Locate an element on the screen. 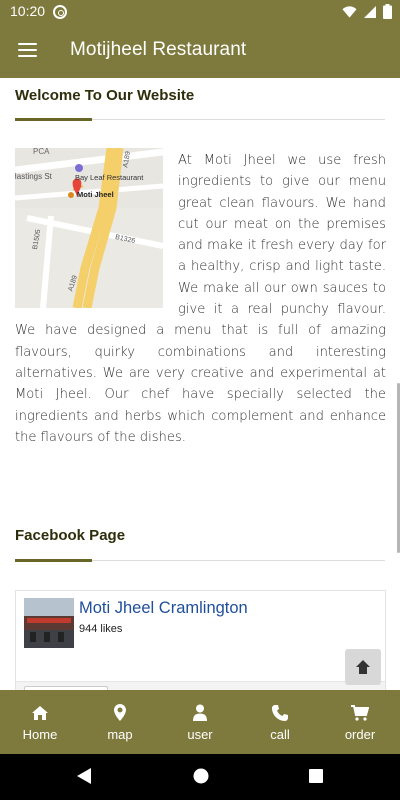 The image size is (400, 800). status-icons is located at coordinates (367, 11).